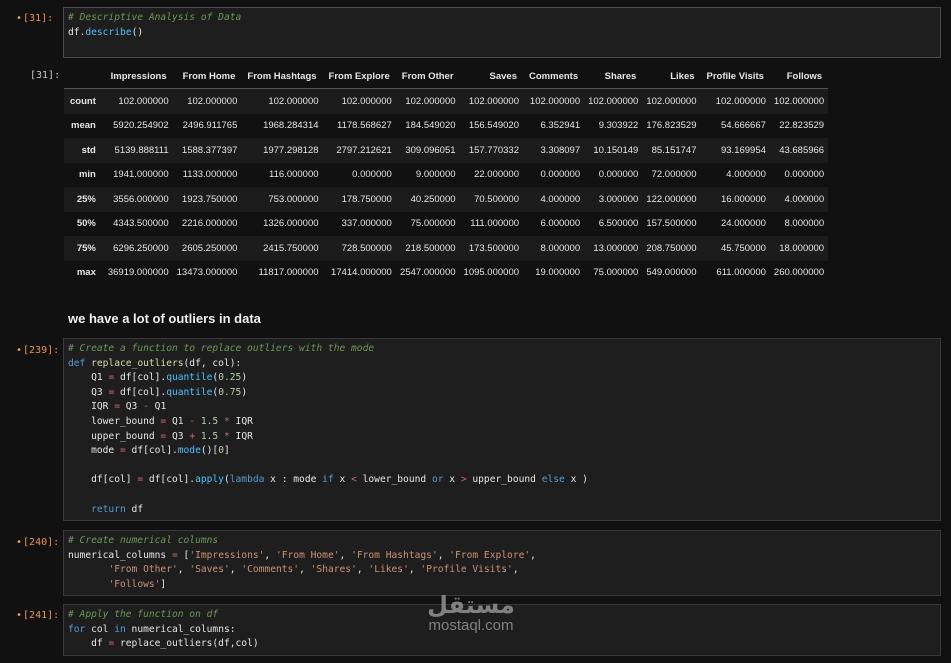 The height and width of the screenshot is (663, 951). What do you see at coordinates (38, 350) in the screenshot?
I see `cell-239-prompt: •[239]:` at bounding box center [38, 350].